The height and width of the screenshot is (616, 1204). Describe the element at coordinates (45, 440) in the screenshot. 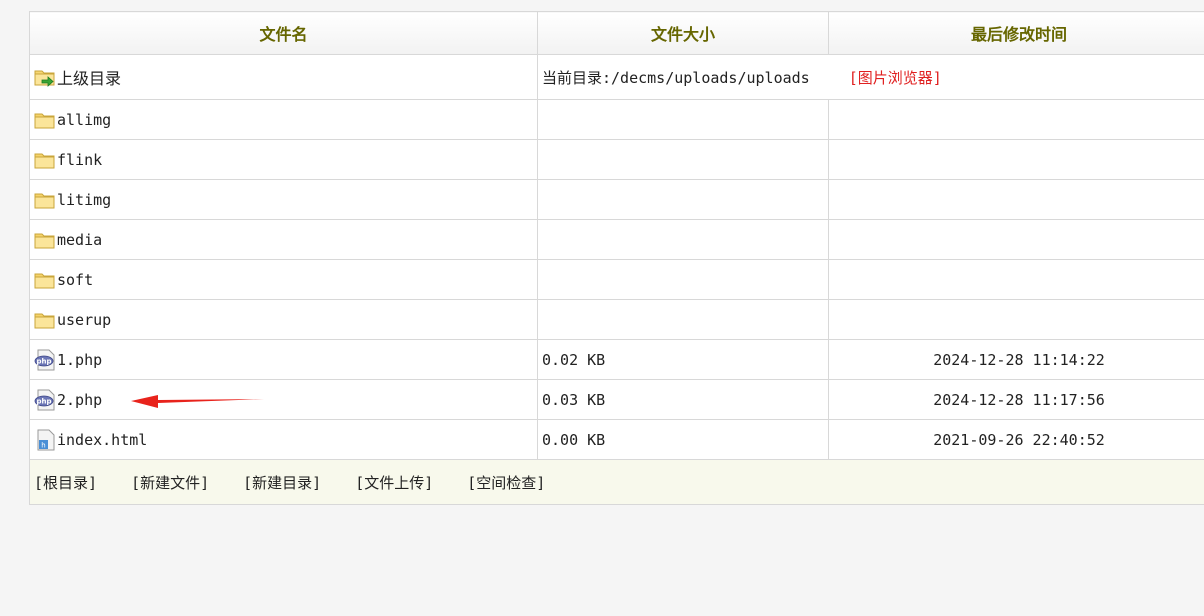

I see `html-file-icon: h` at that location.